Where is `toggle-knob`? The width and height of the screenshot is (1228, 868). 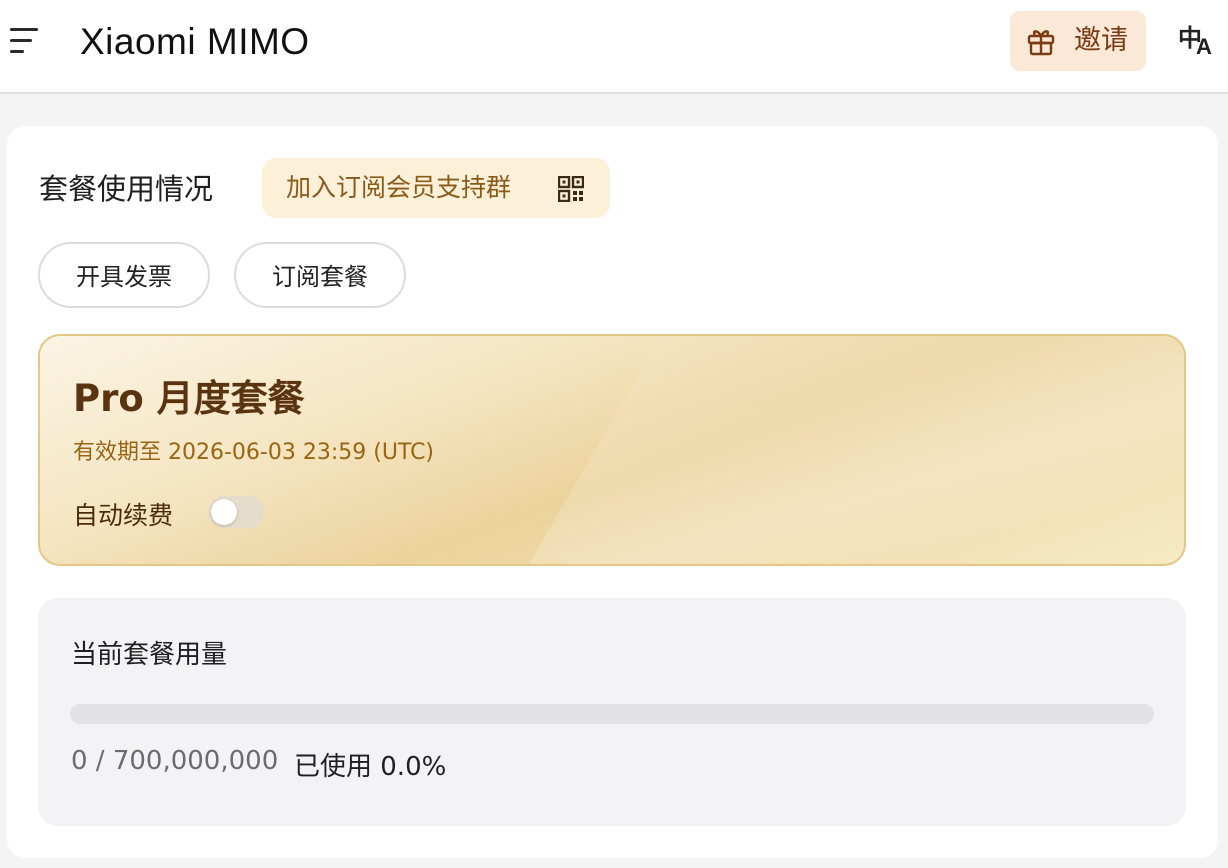
toggle-knob is located at coordinates (224, 512).